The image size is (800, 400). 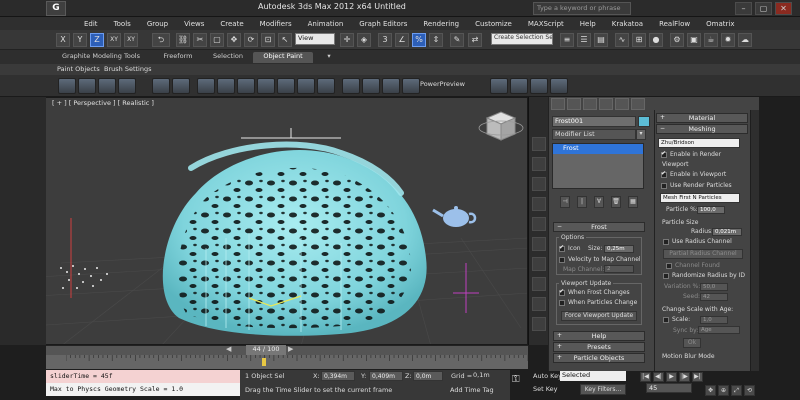 What do you see at coordinates (588, 24) in the screenshot?
I see `menu-help: Help` at bounding box center [588, 24].